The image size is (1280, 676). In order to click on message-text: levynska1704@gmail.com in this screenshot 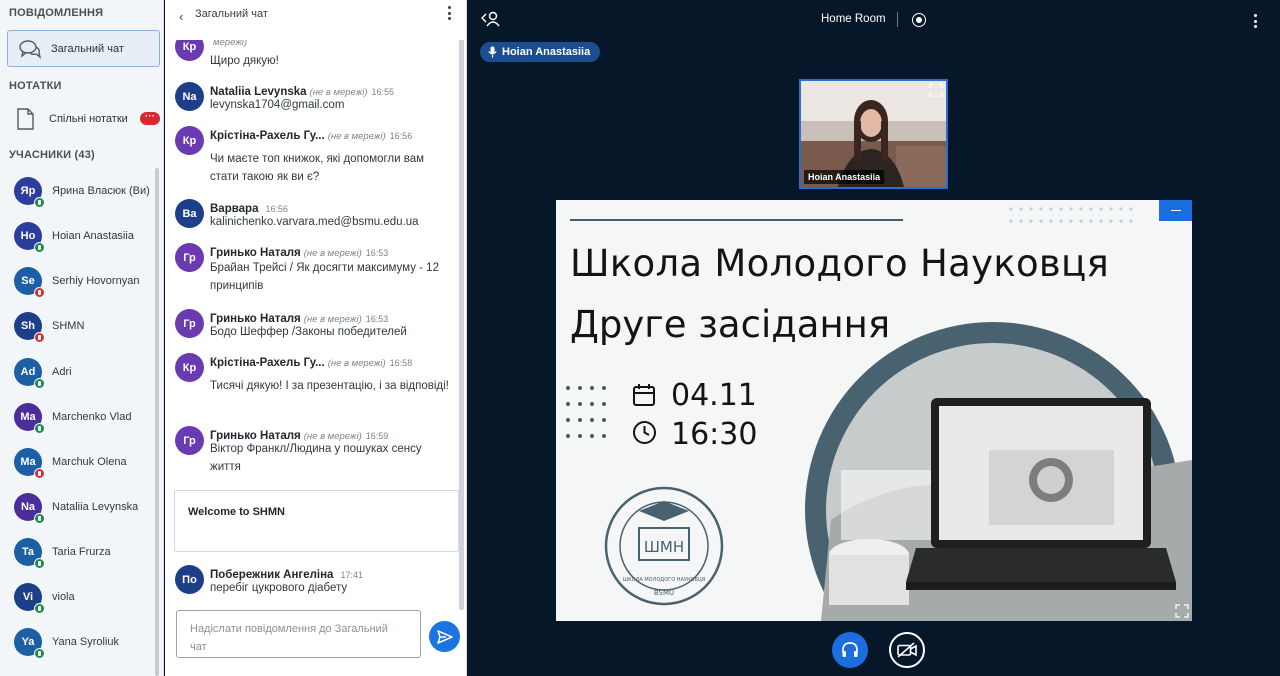, I will do `click(277, 105)`.